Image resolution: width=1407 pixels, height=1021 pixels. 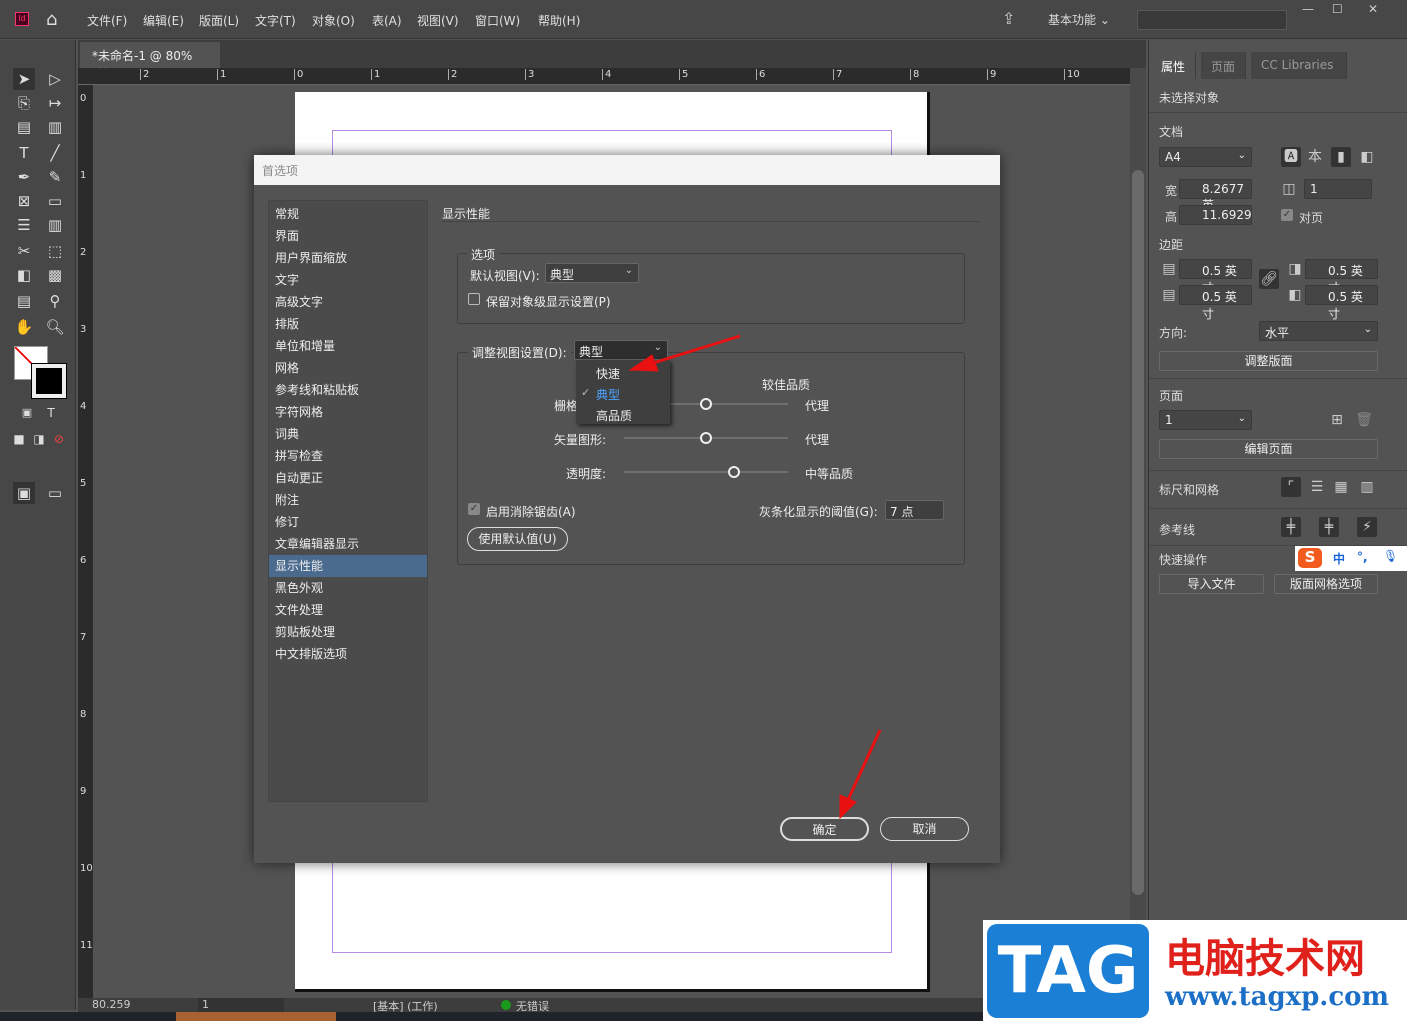 What do you see at coordinates (755, 577) in the screenshot?
I see `annotation-arrows` at bounding box center [755, 577].